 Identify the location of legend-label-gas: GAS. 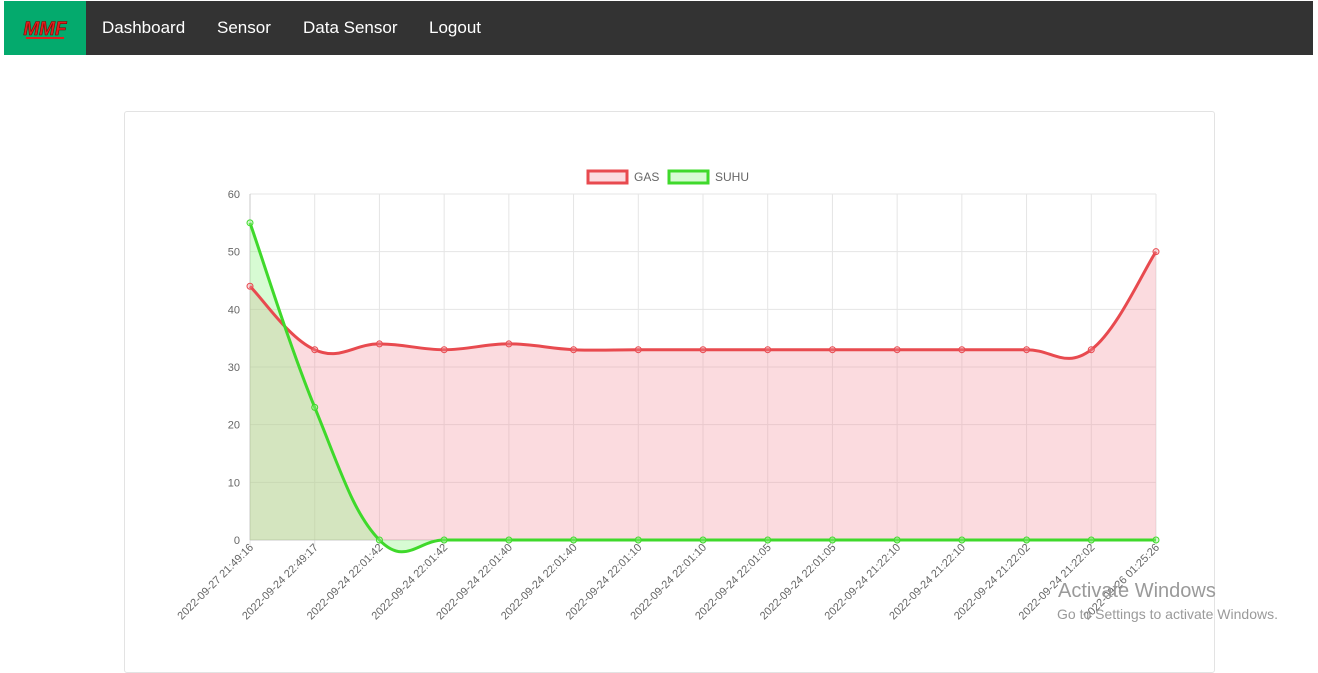
(646, 177).